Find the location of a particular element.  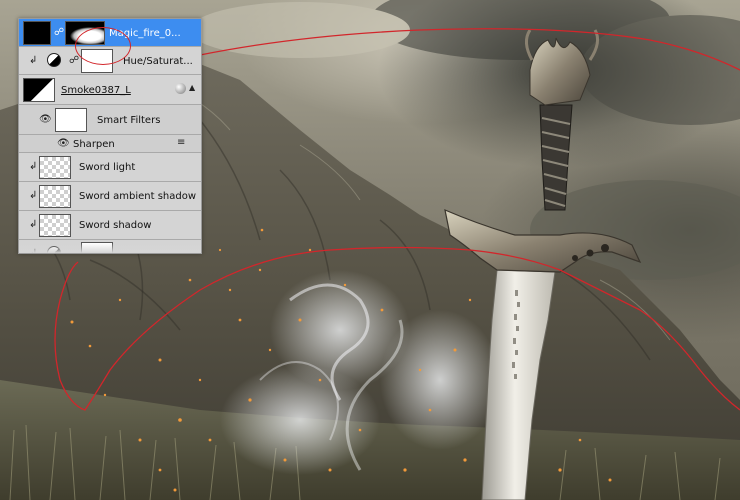

filter-mask-thumbnail is located at coordinates (71, 120).